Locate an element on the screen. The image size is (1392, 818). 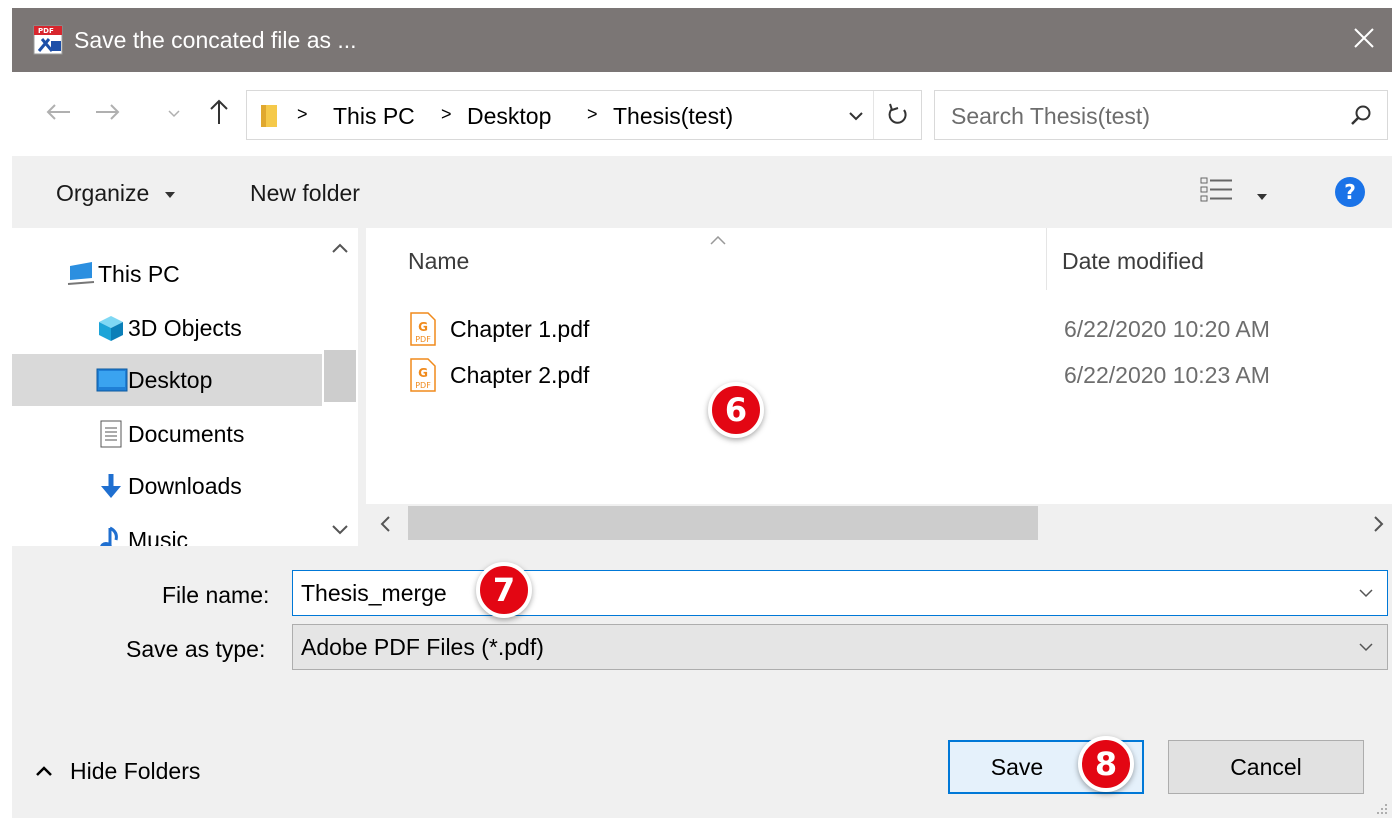
pdf-tools-icon: PDF is located at coordinates (49, 40).